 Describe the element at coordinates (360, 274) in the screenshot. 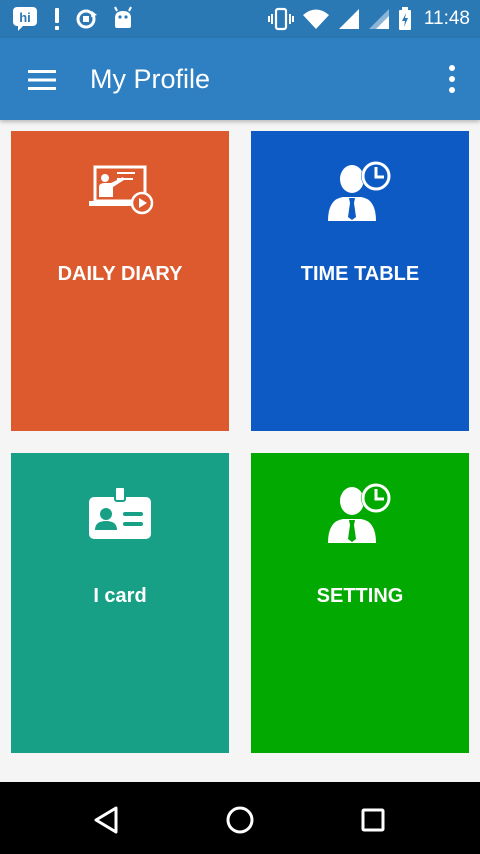

I see `tile-label: TIME TABLE` at that location.